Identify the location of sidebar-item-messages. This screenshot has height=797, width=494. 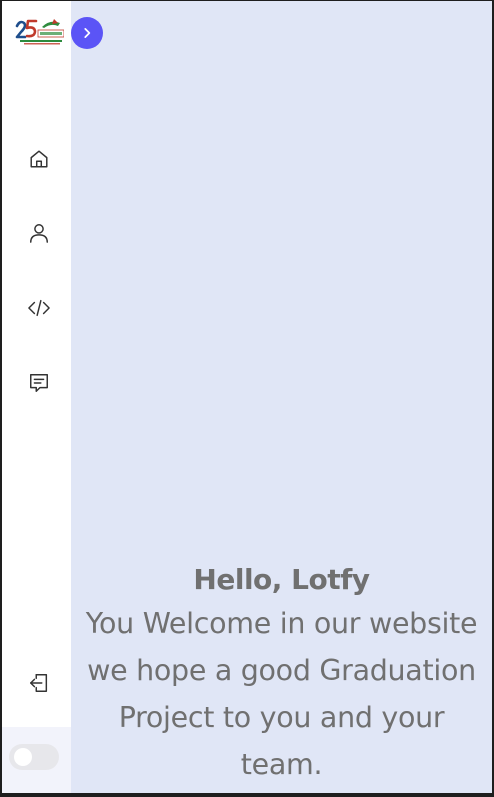
(39, 383).